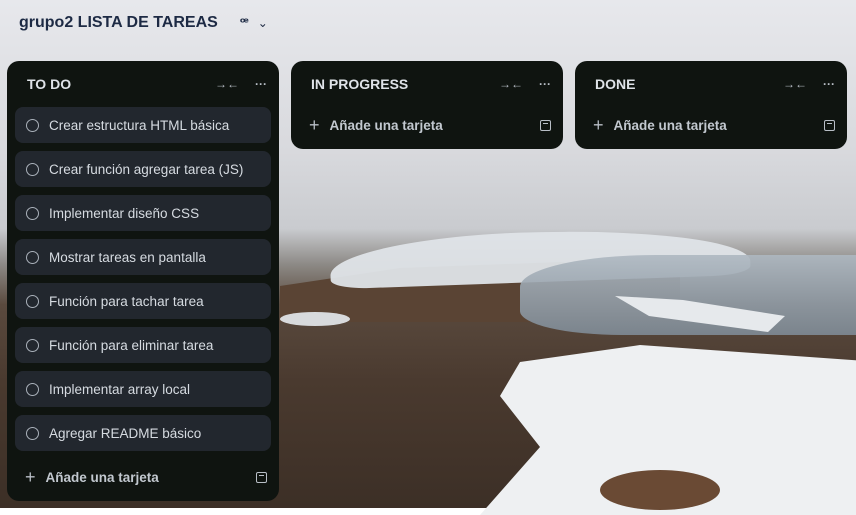 Image resolution: width=856 pixels, height=515 pixels. I want to click on list-header: TO DO →← ···, so click(143, 84).